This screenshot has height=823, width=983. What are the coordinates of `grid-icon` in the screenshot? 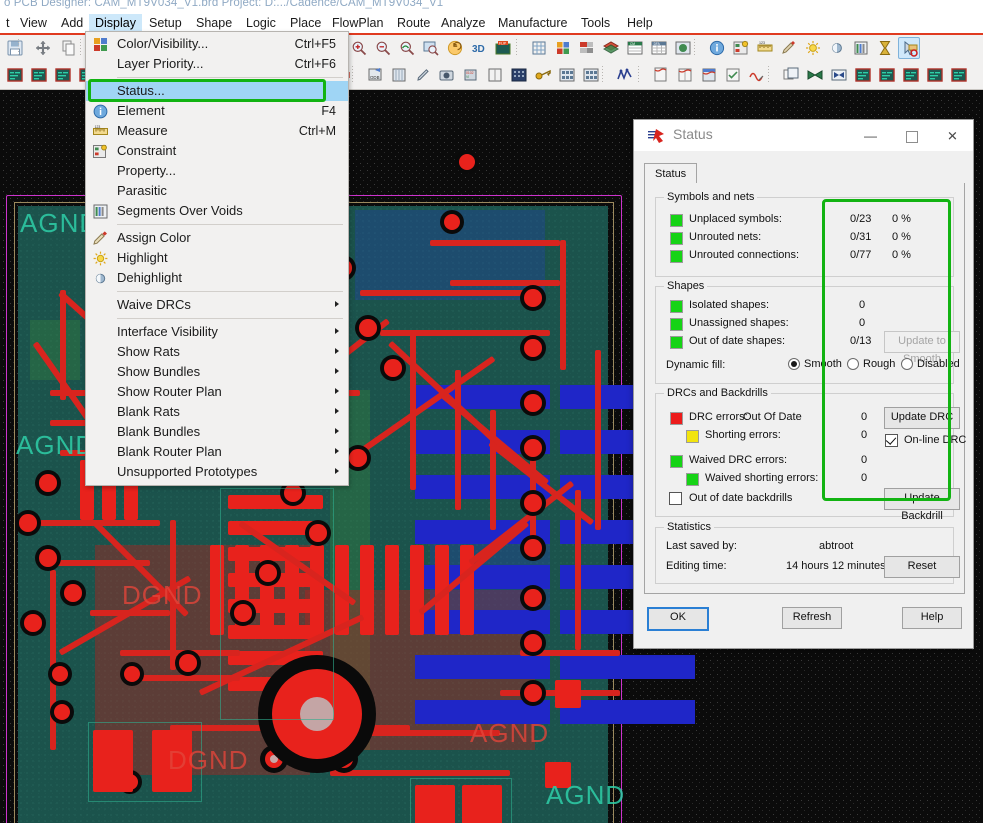 It's located at (539, 48).